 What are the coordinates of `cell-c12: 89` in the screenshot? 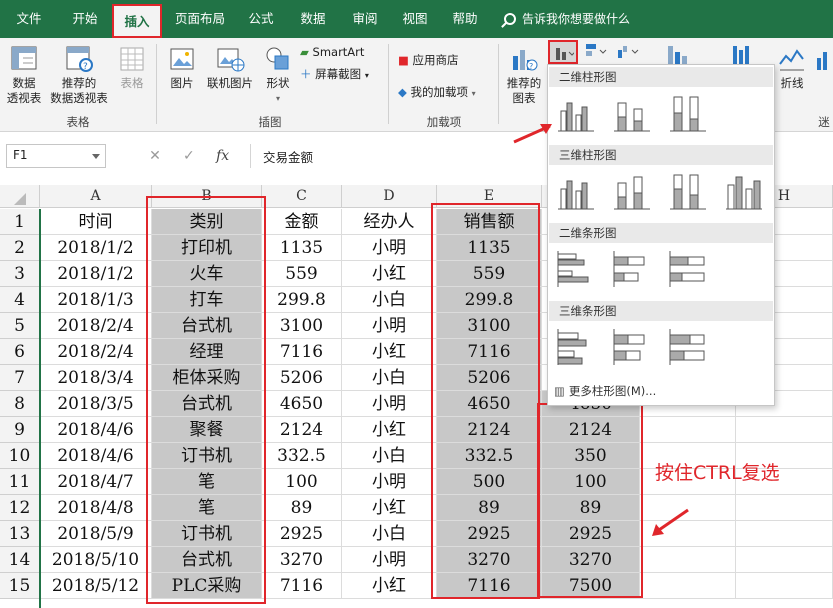 It's located at (302, 508).